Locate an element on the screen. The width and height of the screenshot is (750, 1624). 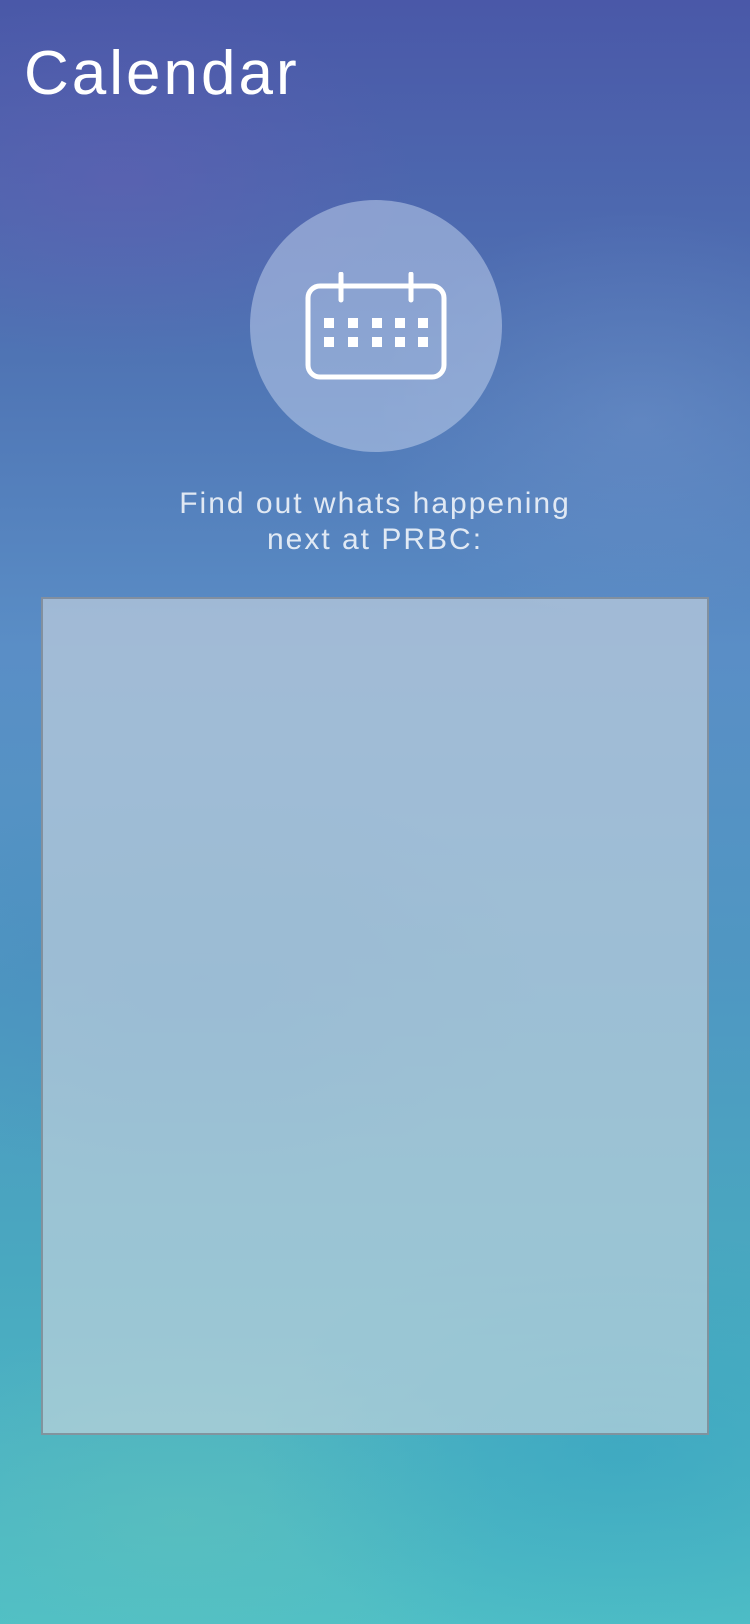
page-title: Calendar is located at coordinates (162, 73).